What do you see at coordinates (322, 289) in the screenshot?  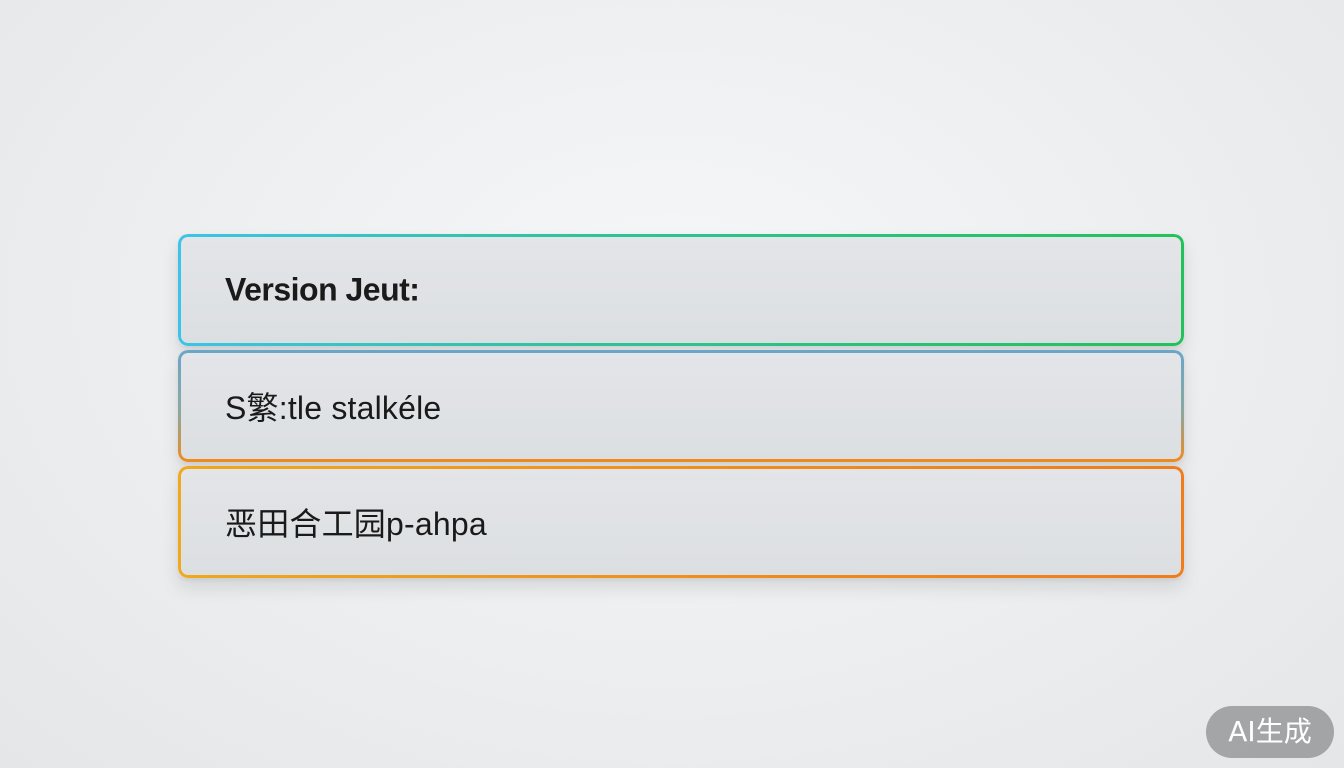 I see `list-item-label: Version Jeut:` at bounding box center [322, 289].